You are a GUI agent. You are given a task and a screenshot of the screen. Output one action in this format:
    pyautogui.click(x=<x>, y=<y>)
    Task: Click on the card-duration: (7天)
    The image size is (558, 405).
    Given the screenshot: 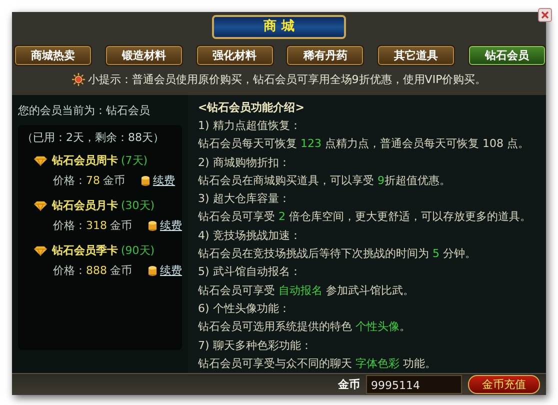 What is the action you would take?
    pyautogui.click(x=134, y=160)
    